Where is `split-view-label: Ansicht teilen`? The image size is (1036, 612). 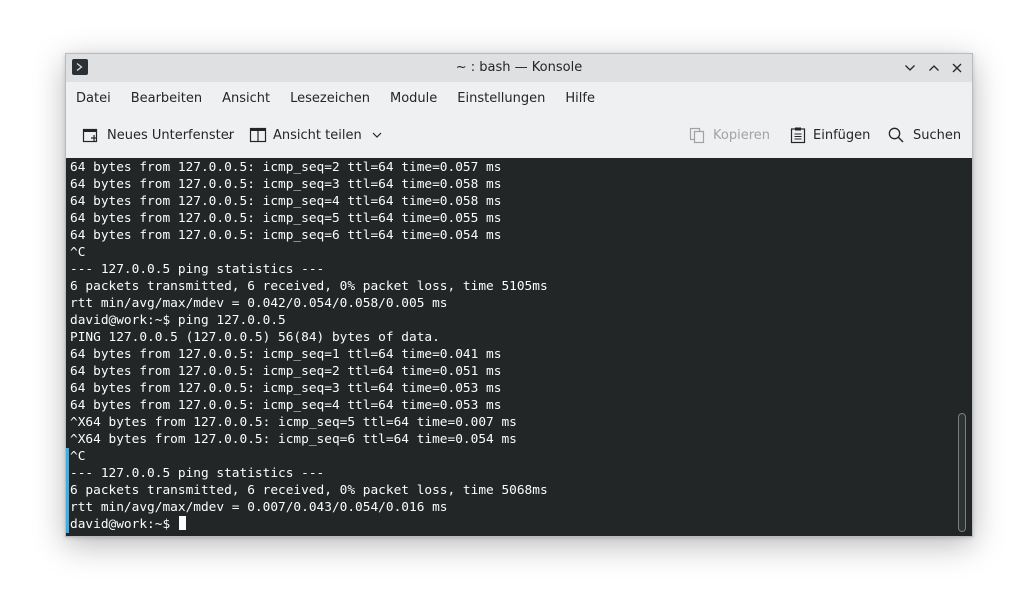
split-view-label: Ansicht teilen is located at coordinates (317, 135).